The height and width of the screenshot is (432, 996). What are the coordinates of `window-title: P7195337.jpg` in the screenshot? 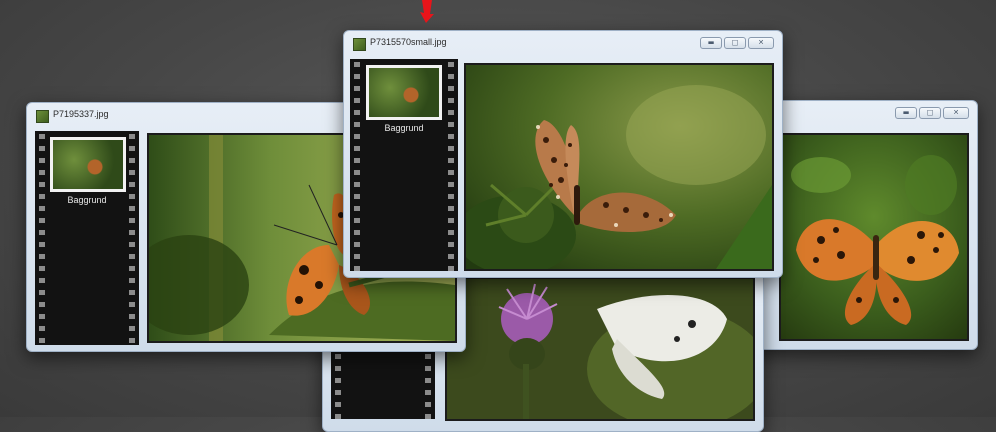 It's located at (81, 114).